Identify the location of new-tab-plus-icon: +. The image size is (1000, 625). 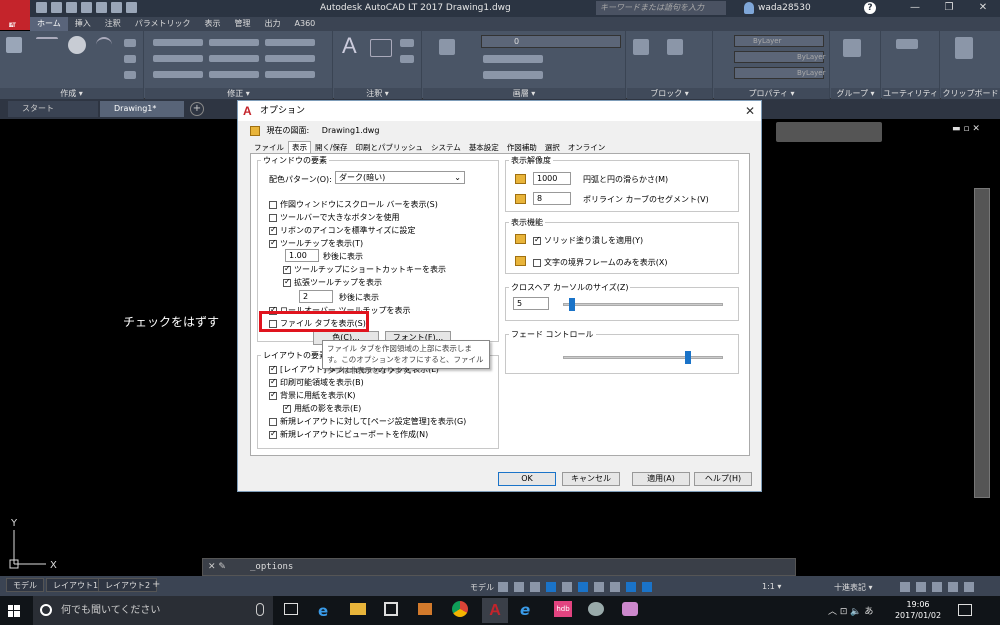
(197, 109).